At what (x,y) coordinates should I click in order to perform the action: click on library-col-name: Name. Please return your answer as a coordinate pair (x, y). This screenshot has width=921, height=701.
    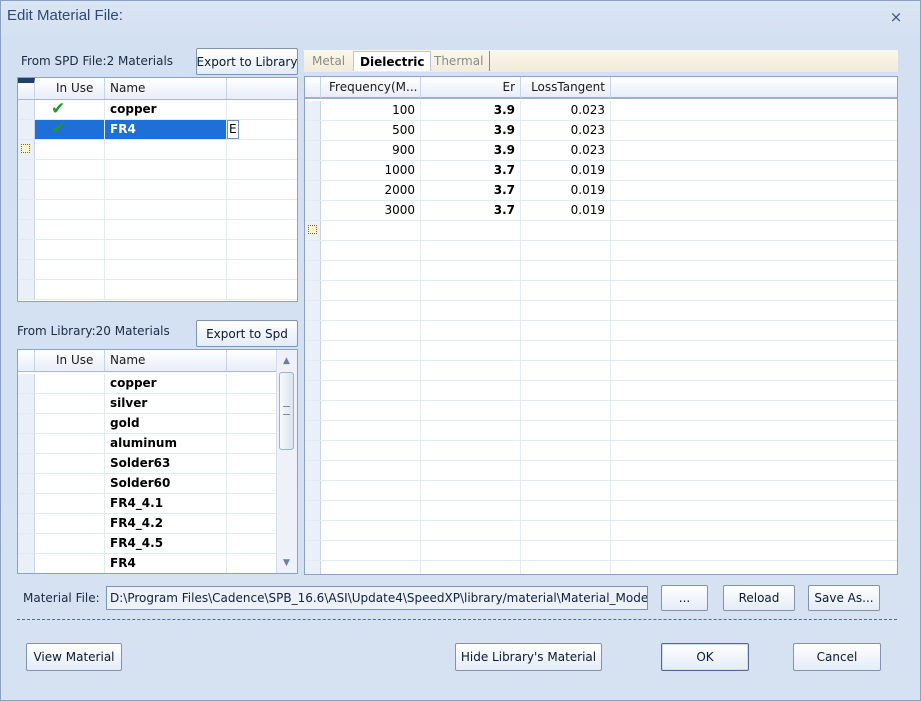
    Looking at the image, I should click on (166, 360).